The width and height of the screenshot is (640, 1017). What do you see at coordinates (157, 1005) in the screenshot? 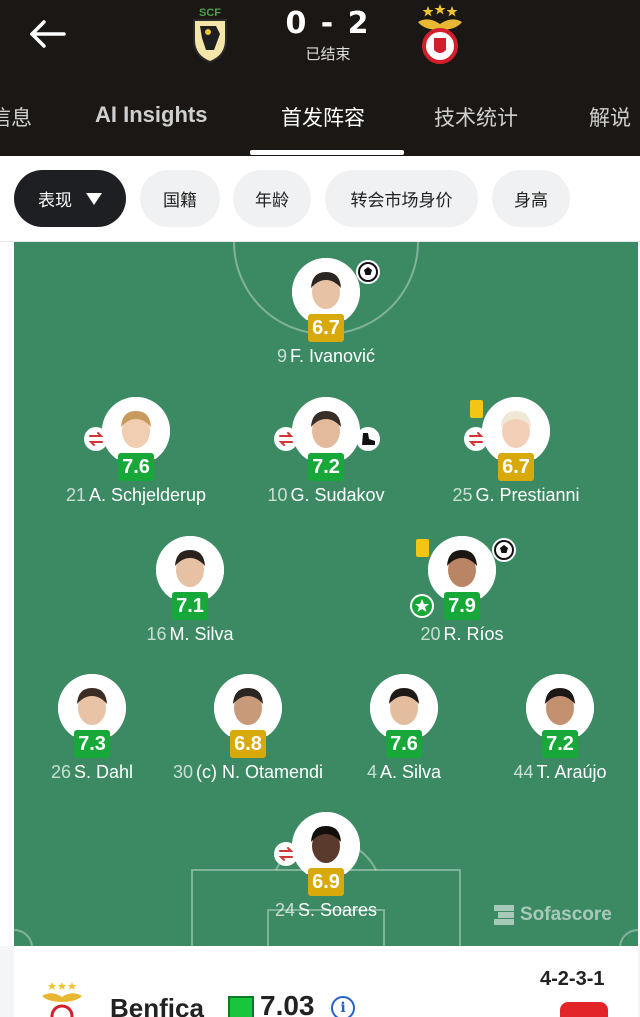
I see `team-name: Benfica` at bounding box center [157, 1005].